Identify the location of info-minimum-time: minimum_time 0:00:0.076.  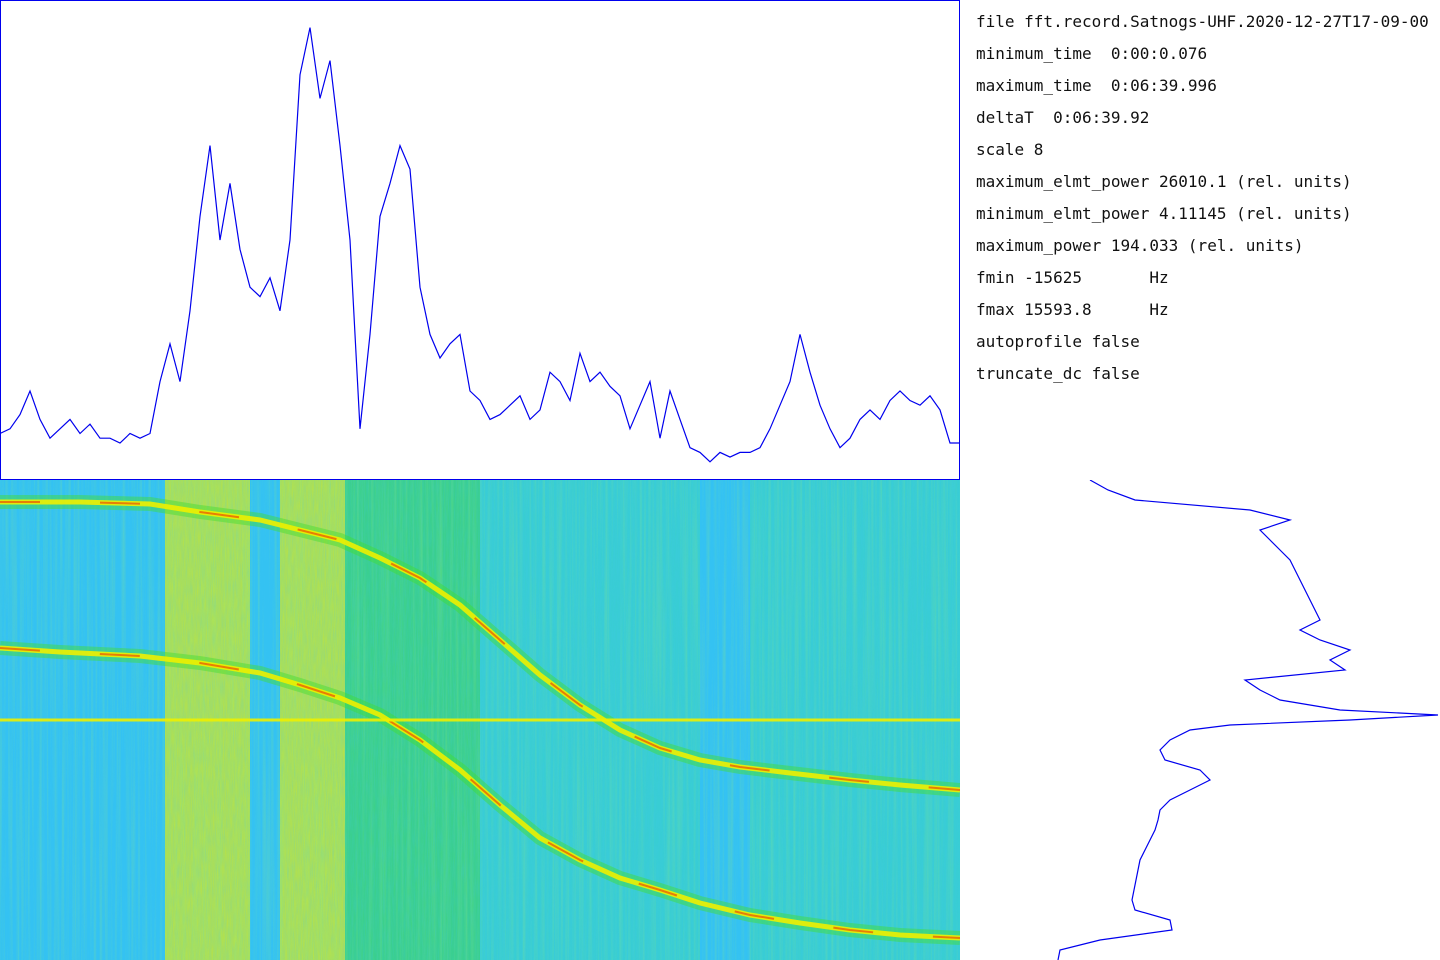
(1092, 53).